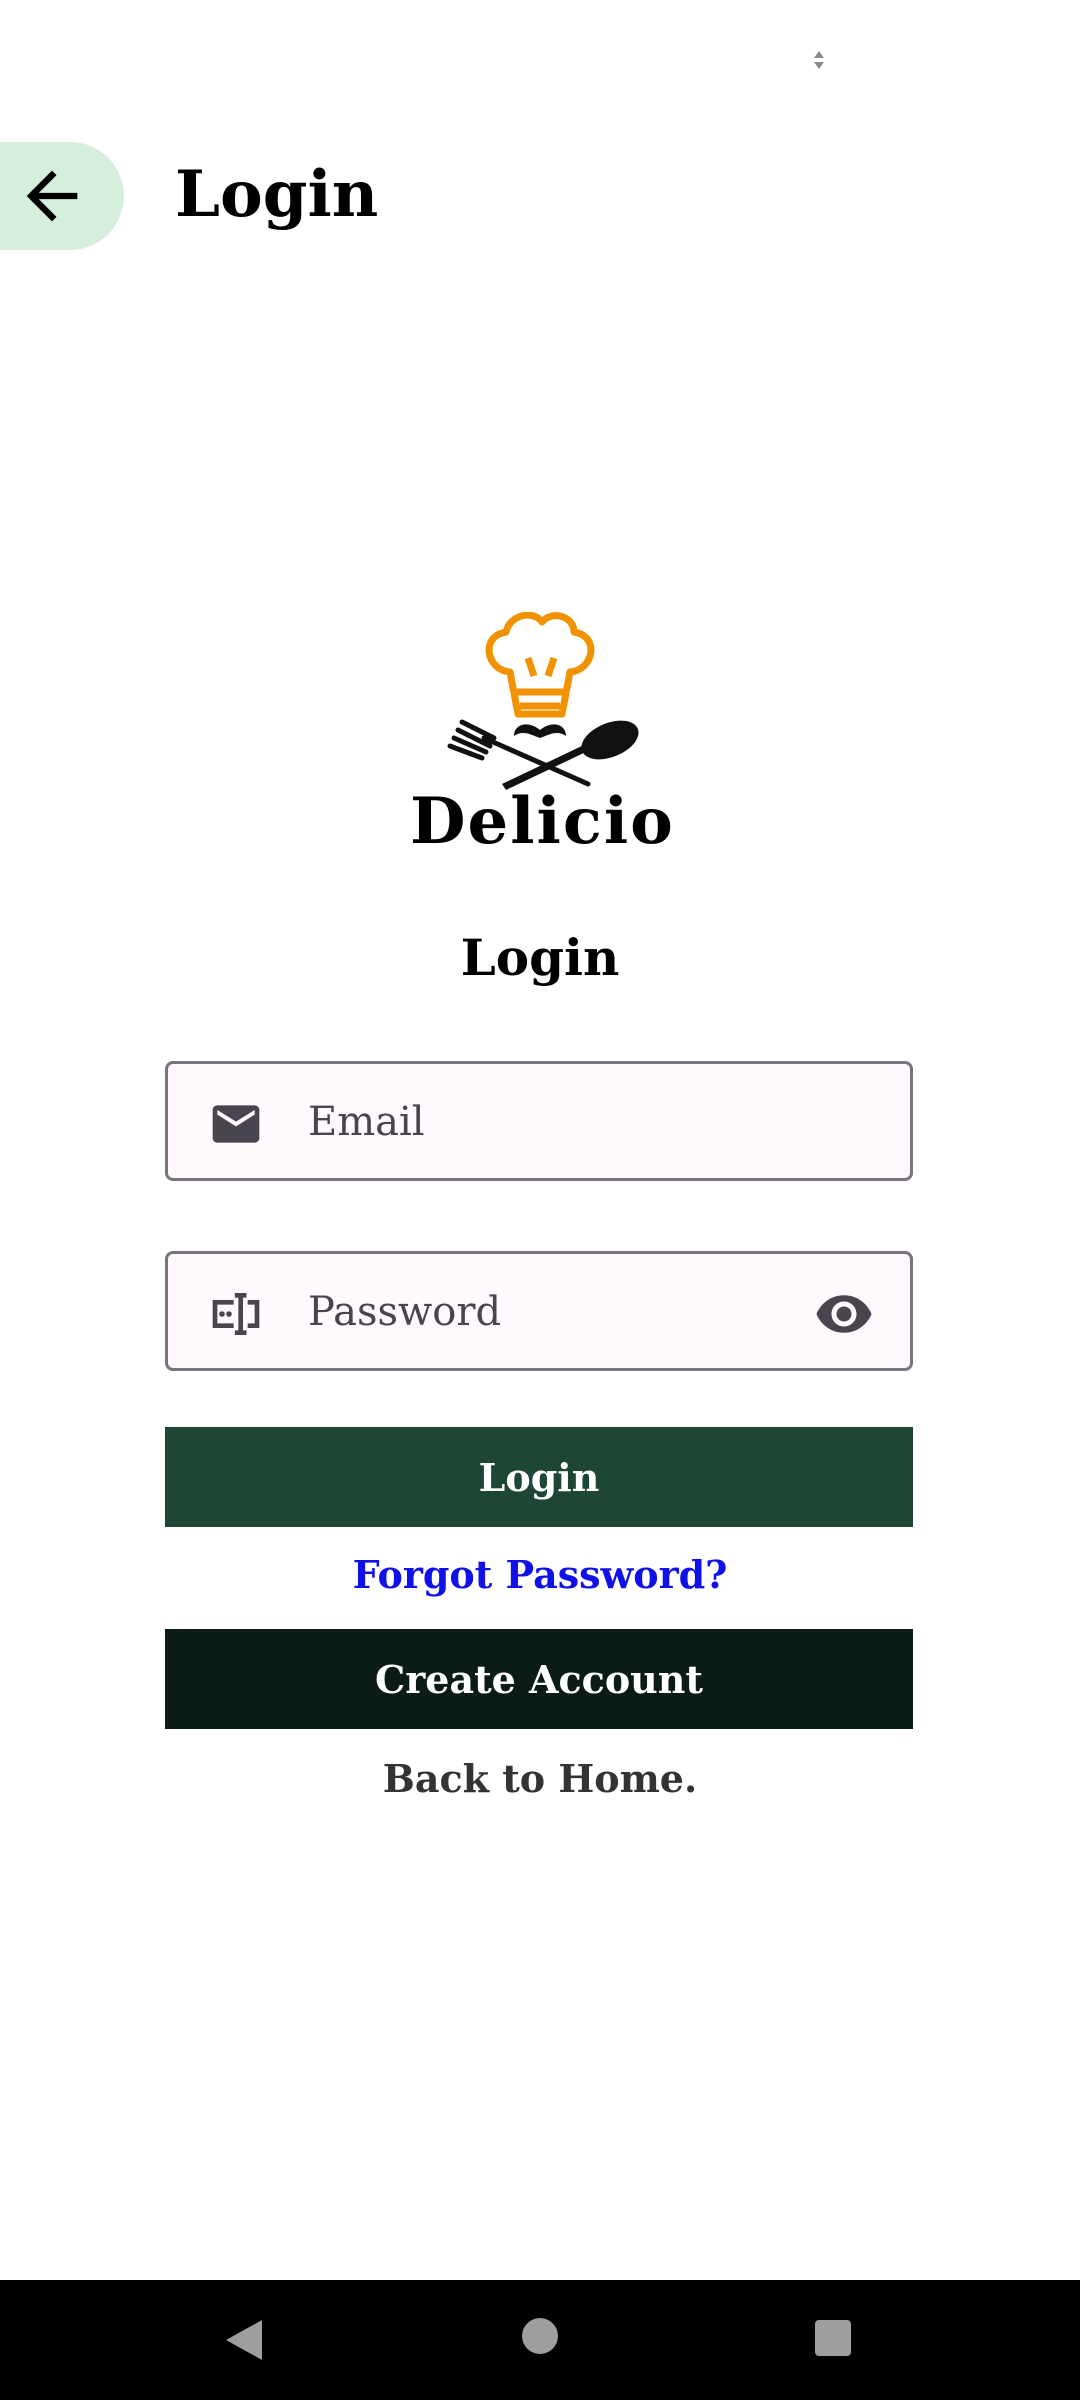  I want to click on password-field, so click(539, 1311).